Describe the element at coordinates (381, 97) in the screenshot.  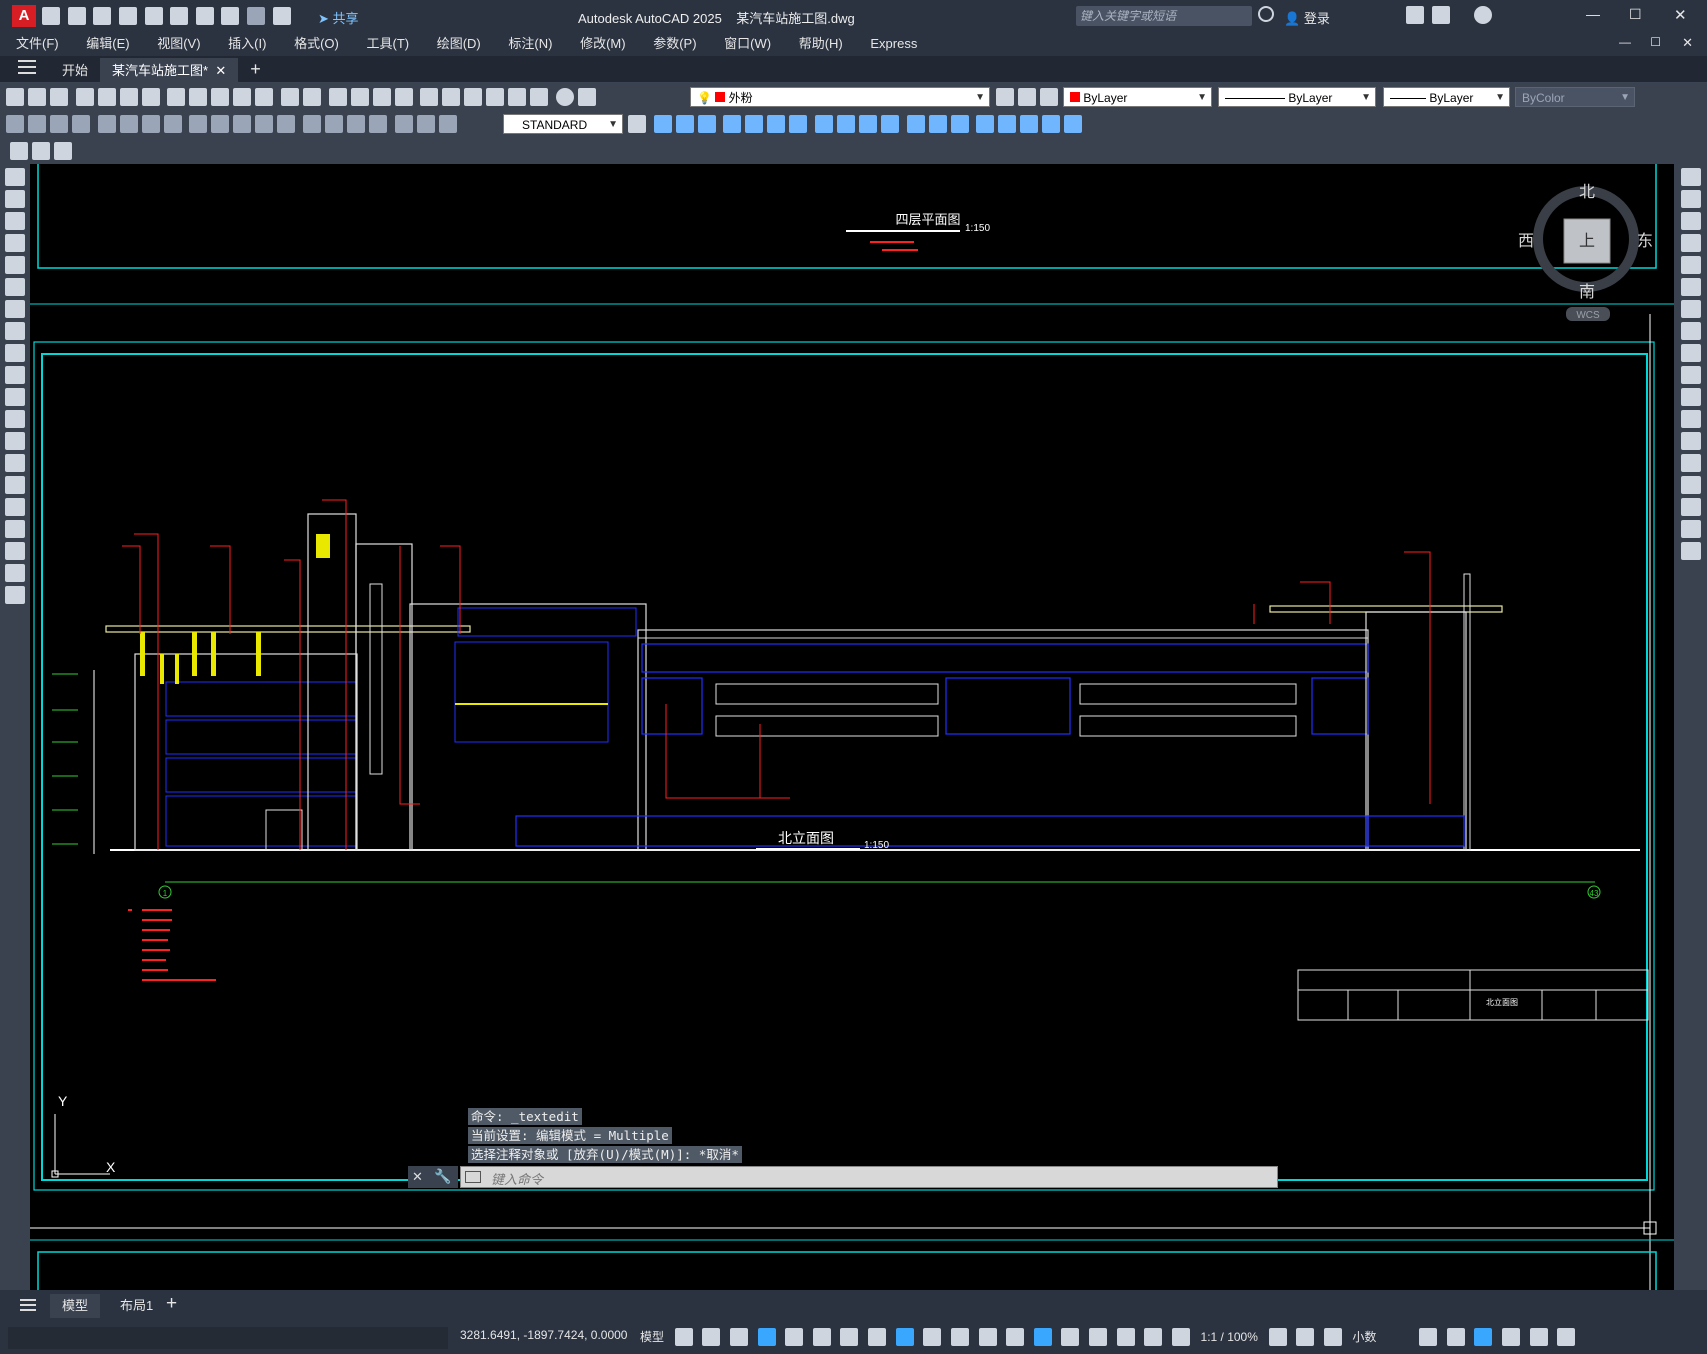
I see `zoom-window-icon` at that location.